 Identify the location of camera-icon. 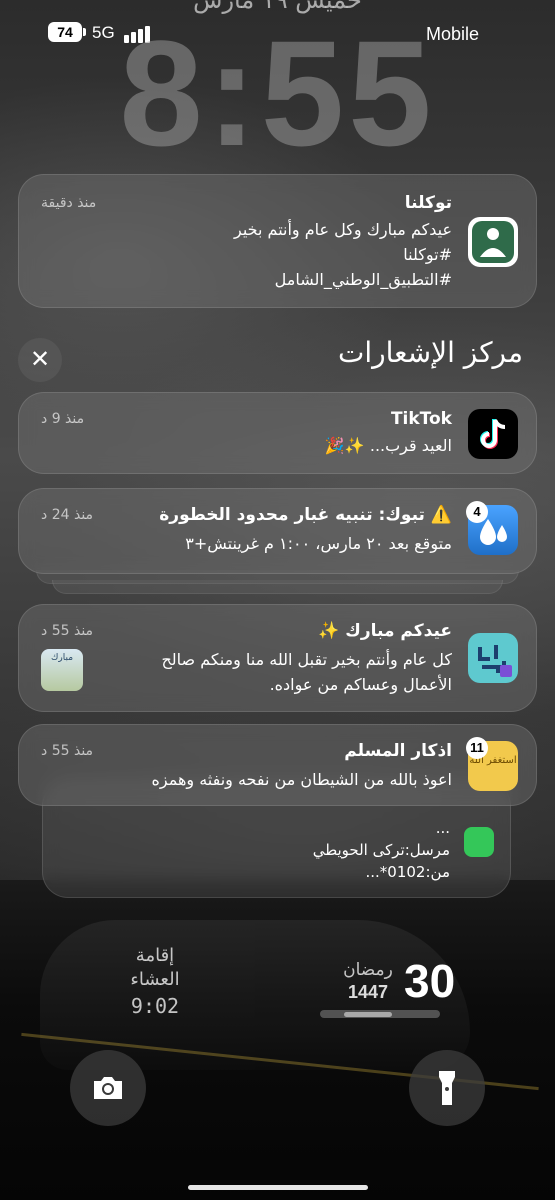
(108, 1088).